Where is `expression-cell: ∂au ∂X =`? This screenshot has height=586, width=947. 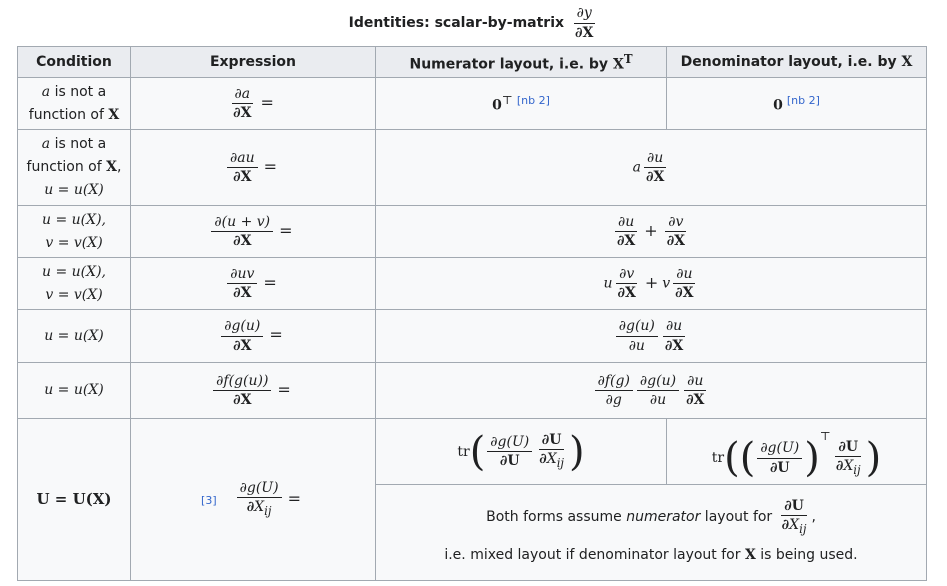 expression-cell: ∂au ∂X = is located at coordinates (253, 167).